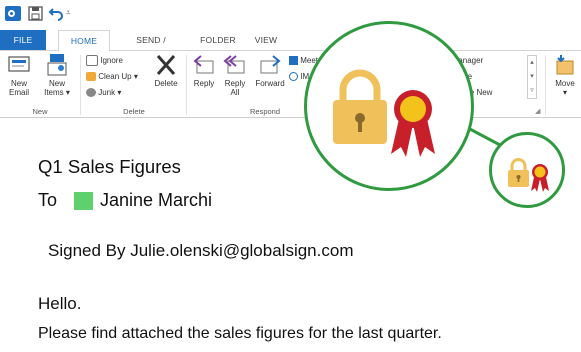 This screenshot has width=581, height=352. What do you see at coordinates (23, 40) in the screenshot?
I see `tab-file: FILE` at bounding box center [23, 40].